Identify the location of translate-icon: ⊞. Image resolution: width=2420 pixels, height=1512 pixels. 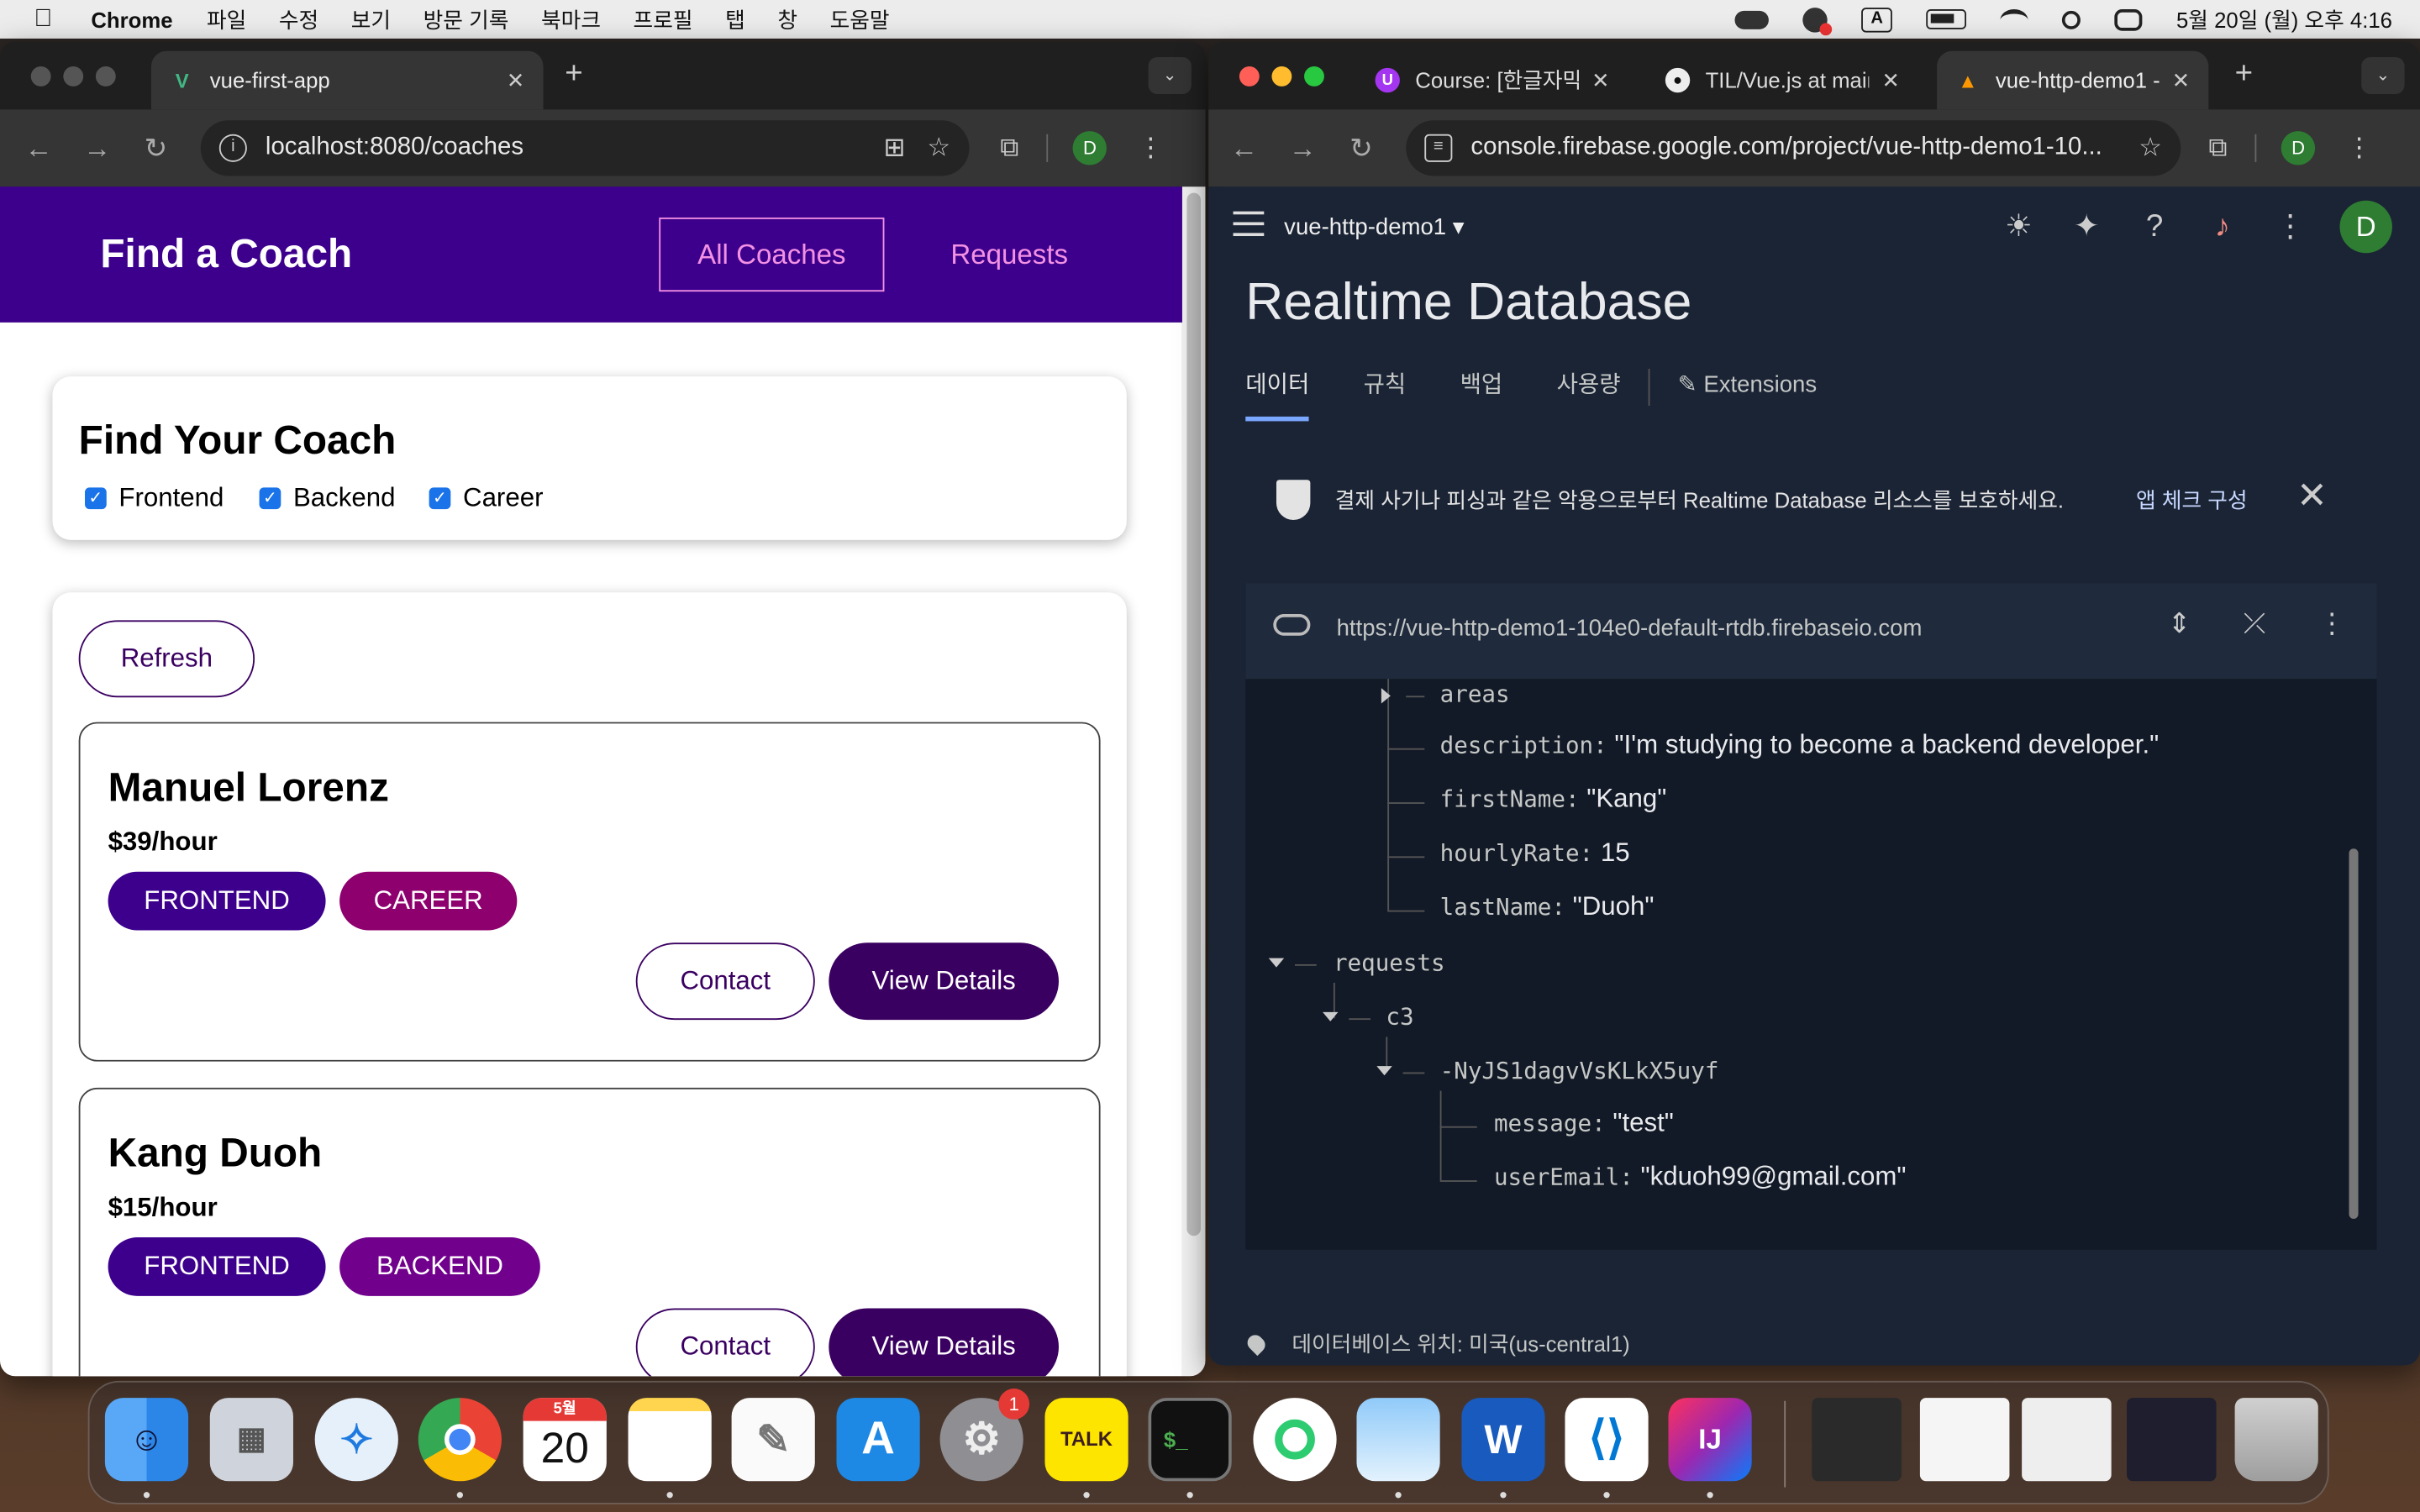
(895, 148).